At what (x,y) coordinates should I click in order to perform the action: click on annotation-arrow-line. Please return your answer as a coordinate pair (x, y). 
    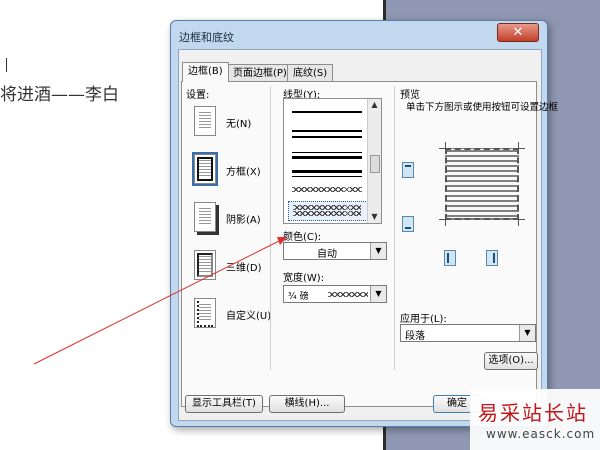
    Looking at the image, I should click on (157, 302).